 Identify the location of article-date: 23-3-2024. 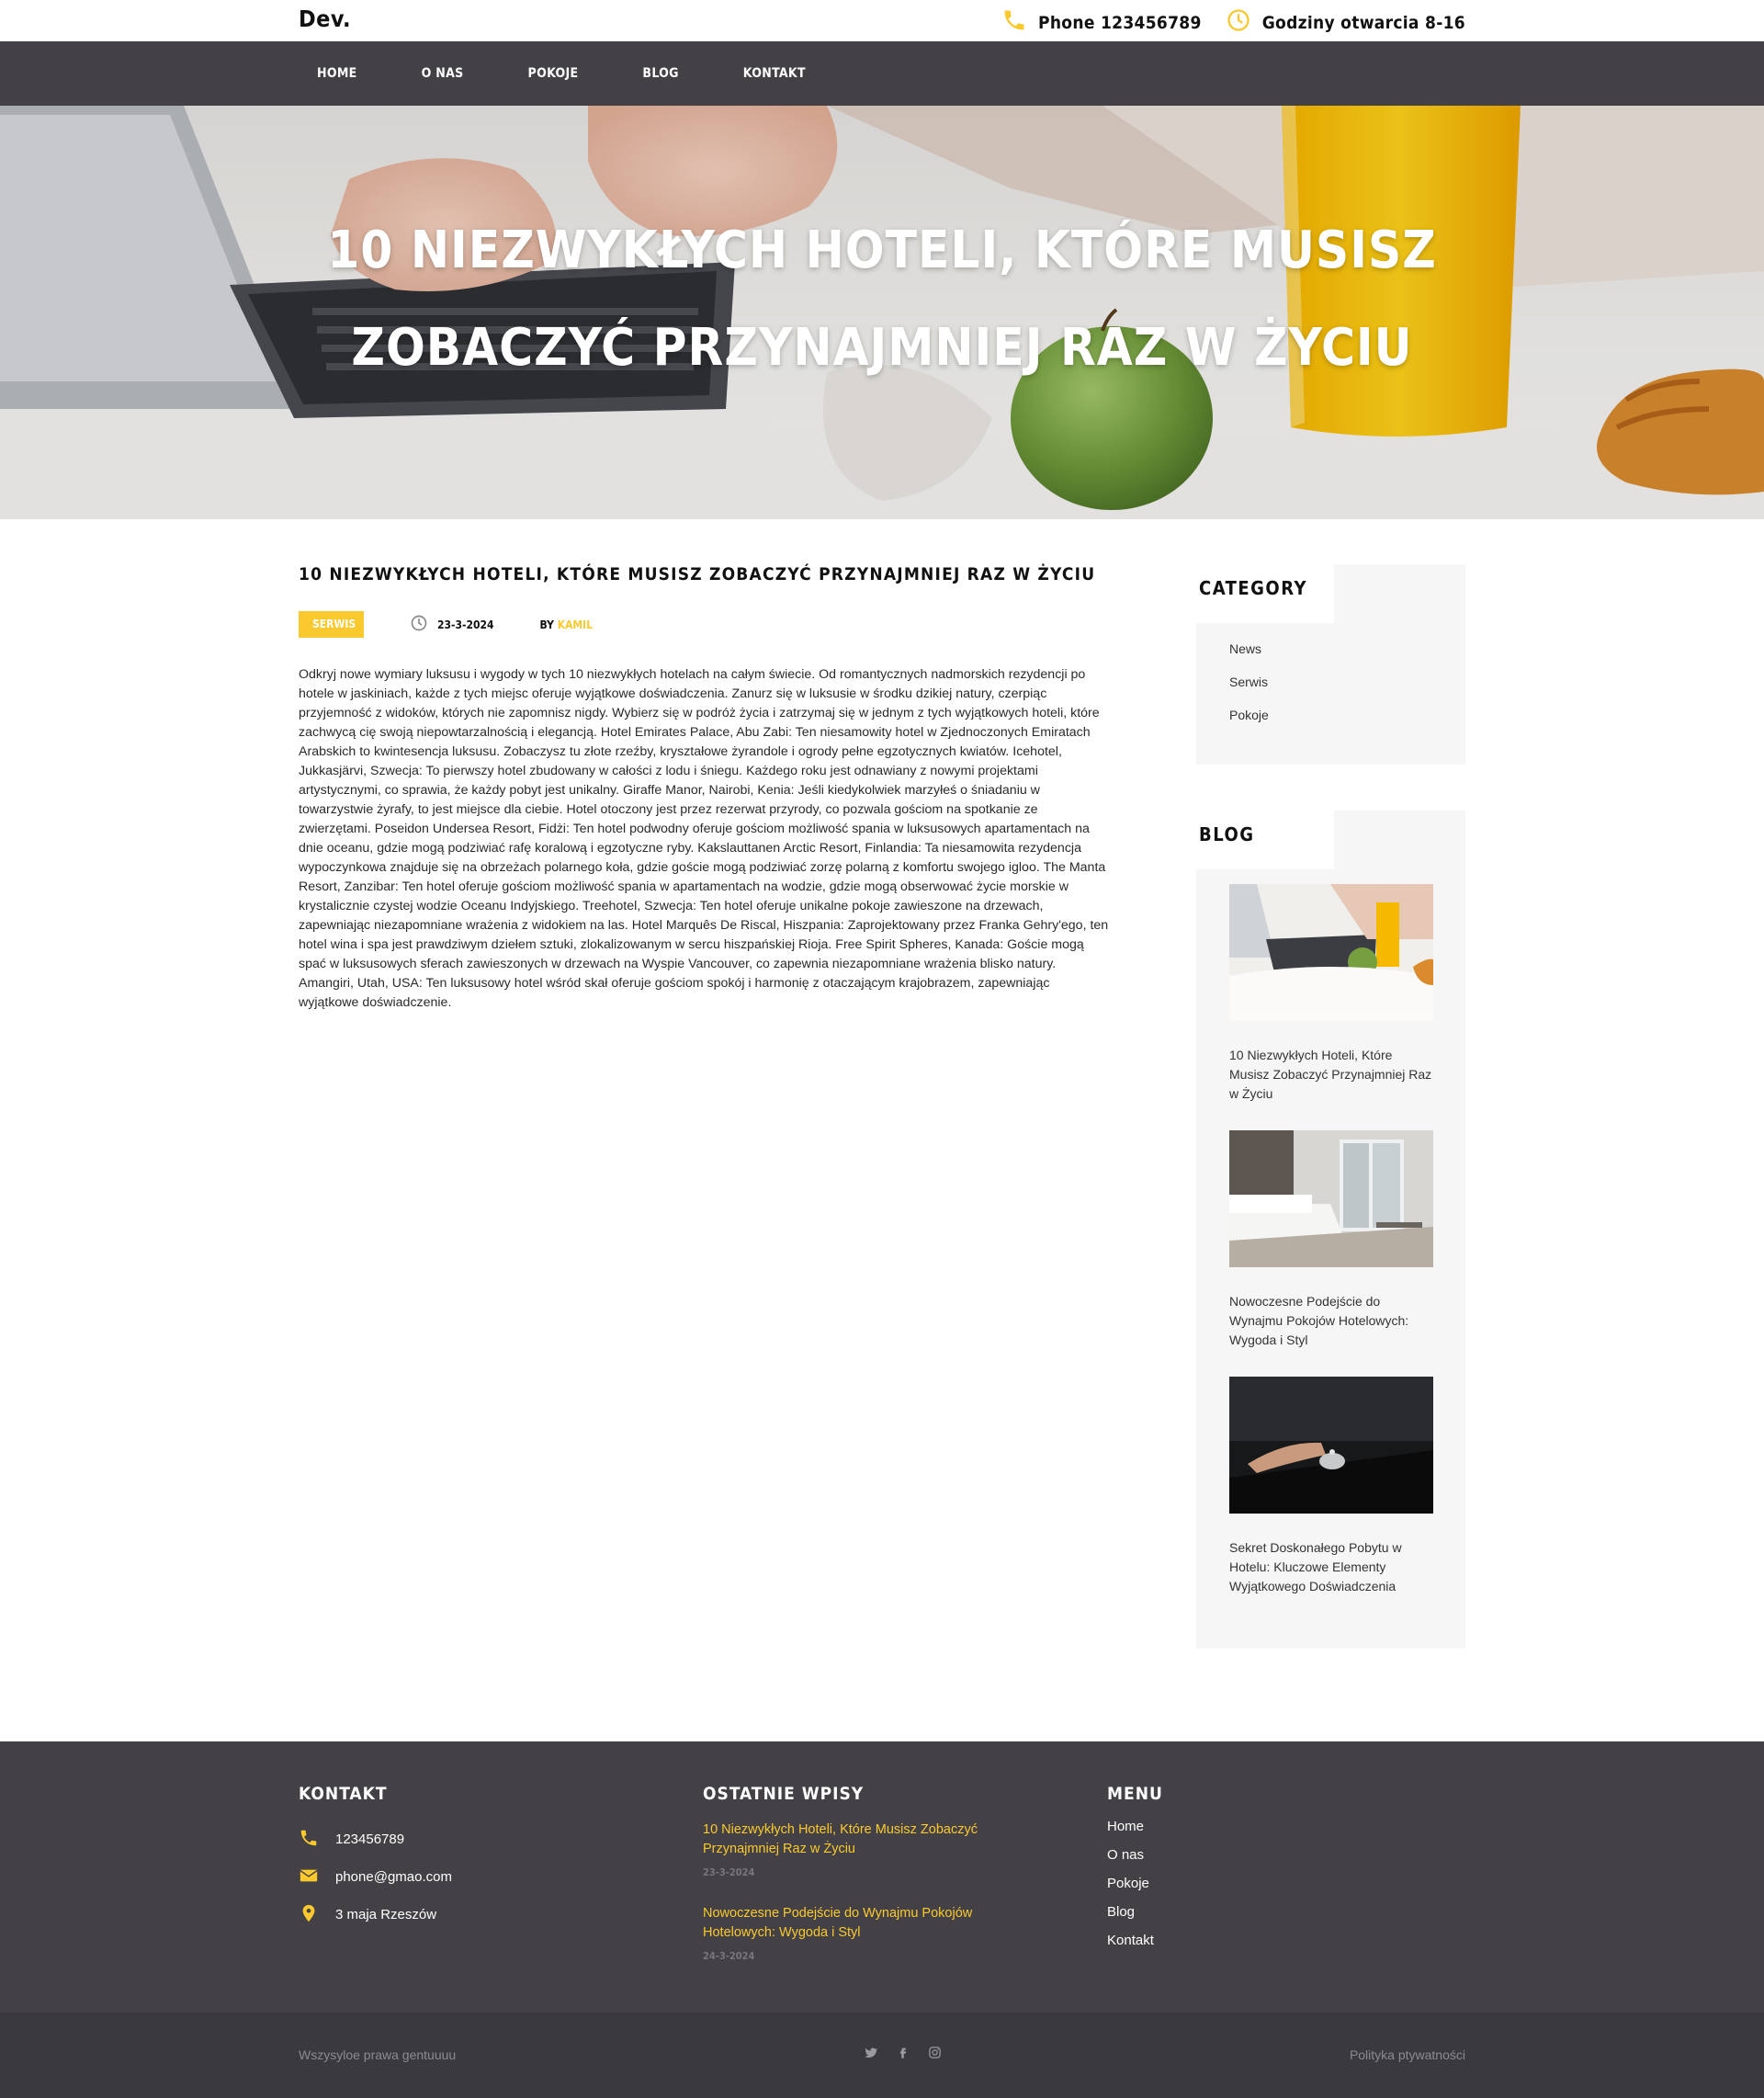
(452, 624).